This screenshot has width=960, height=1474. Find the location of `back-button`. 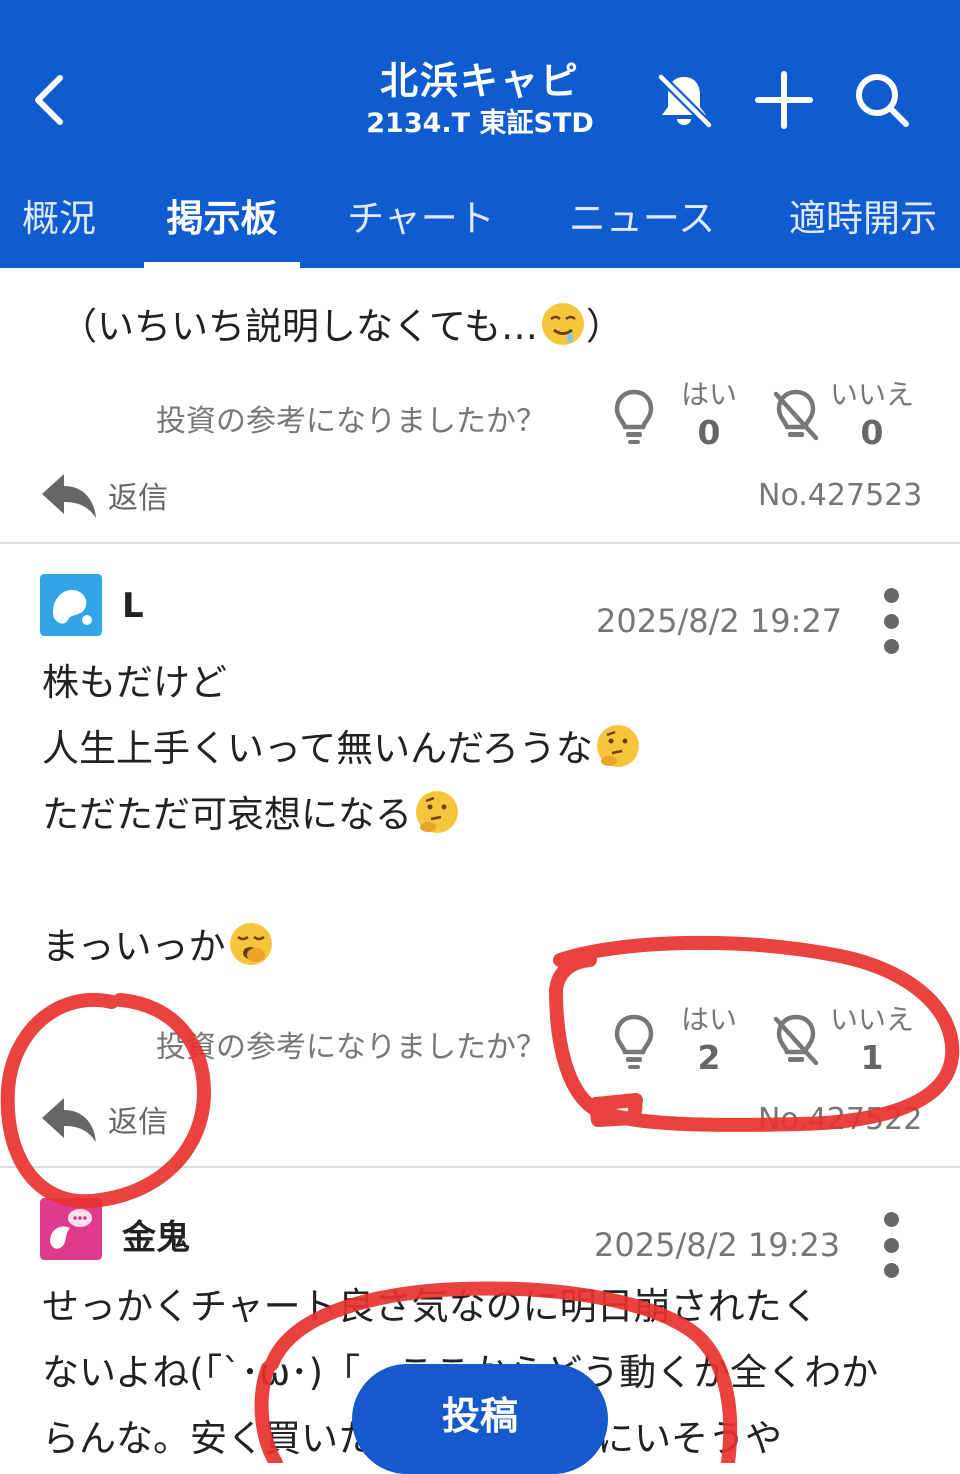

back-button is located at coordinates (48, 100).